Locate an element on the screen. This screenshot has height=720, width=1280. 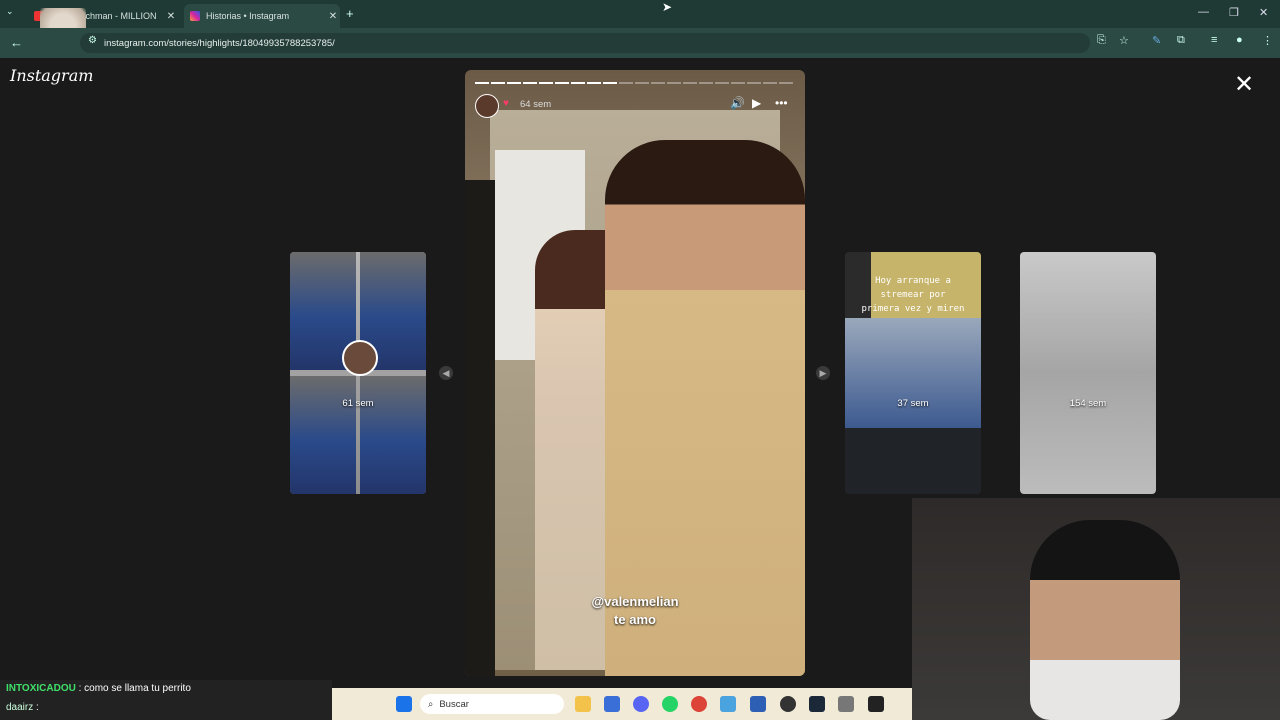
chat-message: INTOXICADOU : como se llama tu perrito is located at coordinates (98, 690).